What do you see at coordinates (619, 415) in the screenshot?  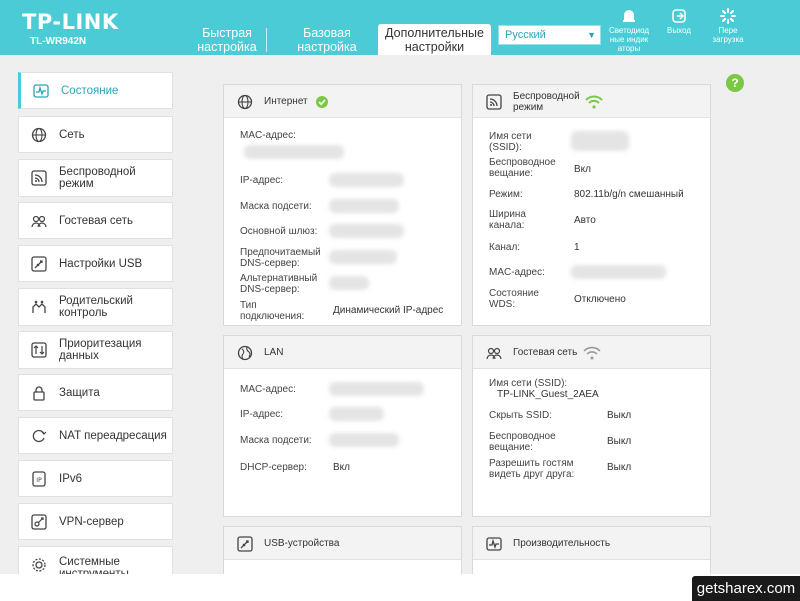 I see `guest-hide-value: Выкл` at bounding box center [619, 415].